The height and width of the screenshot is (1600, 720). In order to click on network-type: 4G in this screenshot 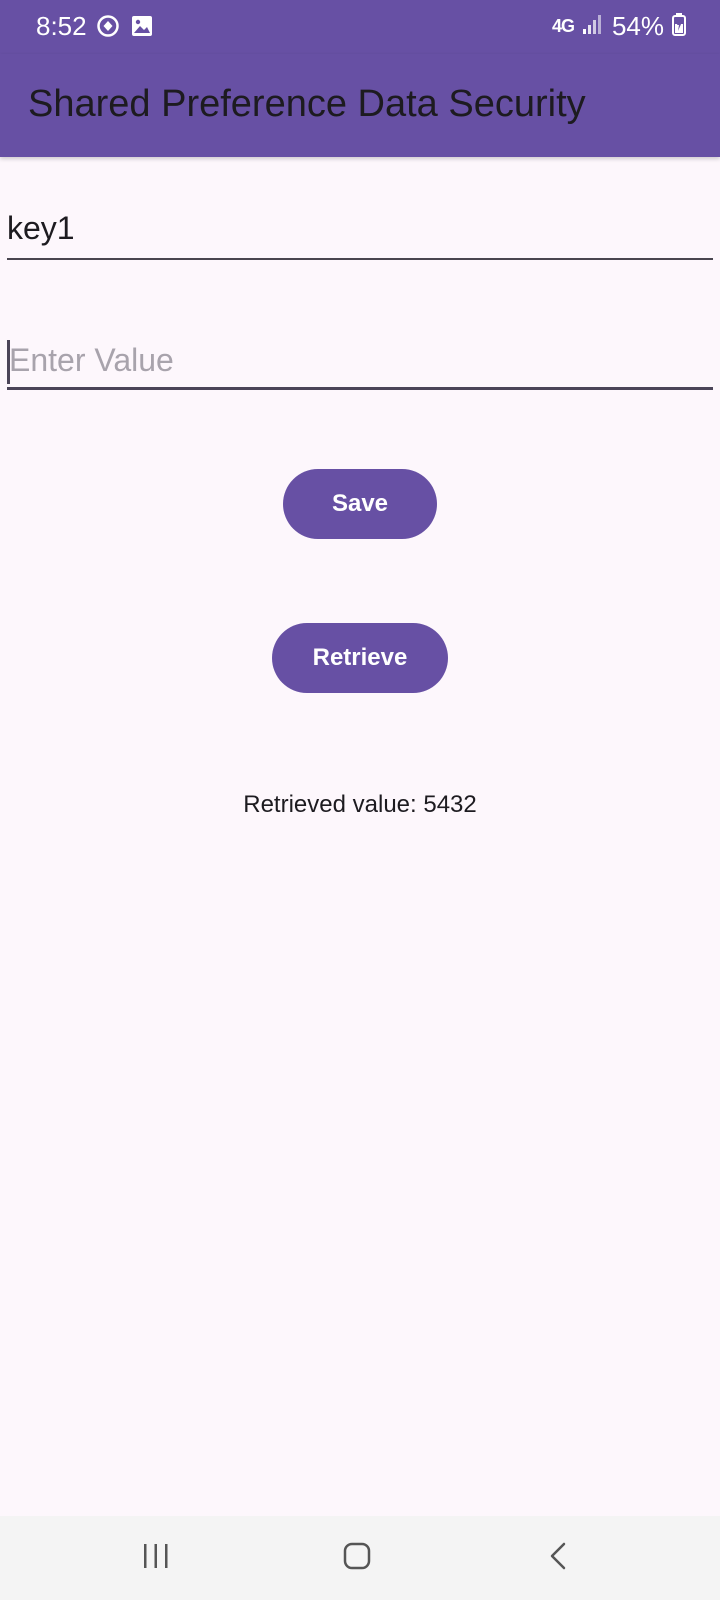, I will do `click(563, 25)`.